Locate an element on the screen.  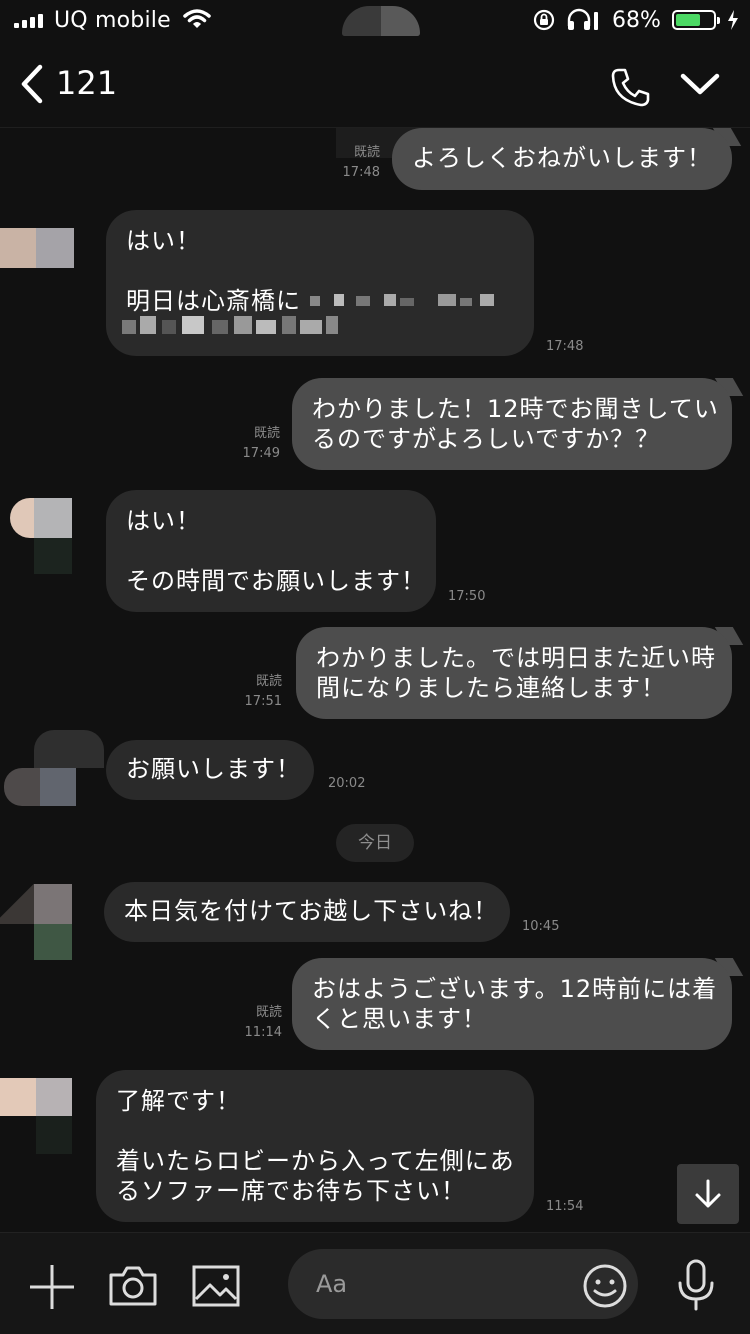
message-bubble-incoming: お願いします！ is located at coordinates (210, 770).